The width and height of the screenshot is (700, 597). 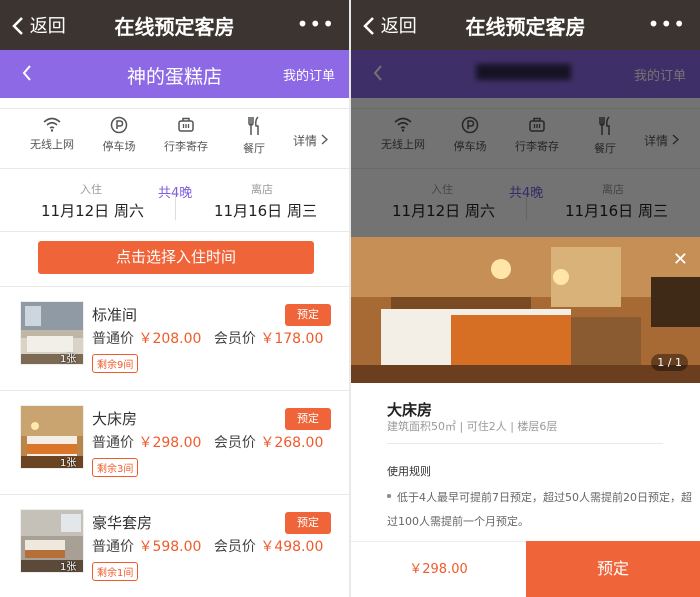 I want to click on room-item-standard: 1张 标准间 普通价 ￥208.00 会员价 ￥178.00 剩余9间 预定, so click(x=174, y=340).